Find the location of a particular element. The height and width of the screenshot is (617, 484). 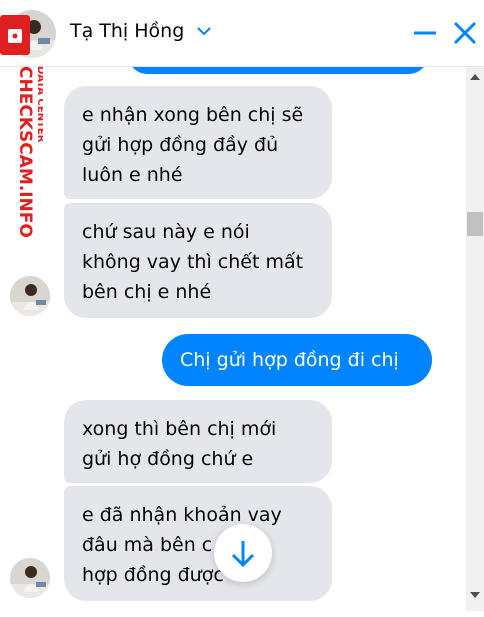

watermark-line1: DATA CENTER is located at coordinates (39, 104).